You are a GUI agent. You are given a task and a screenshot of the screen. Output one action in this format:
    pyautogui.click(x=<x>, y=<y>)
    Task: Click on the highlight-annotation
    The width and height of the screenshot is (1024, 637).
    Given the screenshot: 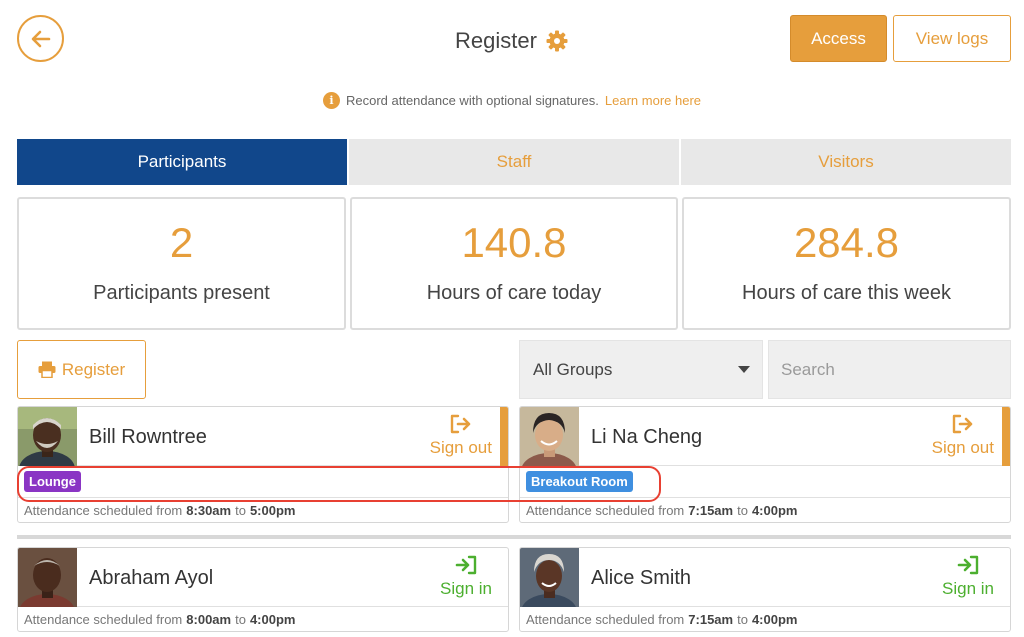 What is the action you would take?
    pyautogui.click(x=339, y=484)
    